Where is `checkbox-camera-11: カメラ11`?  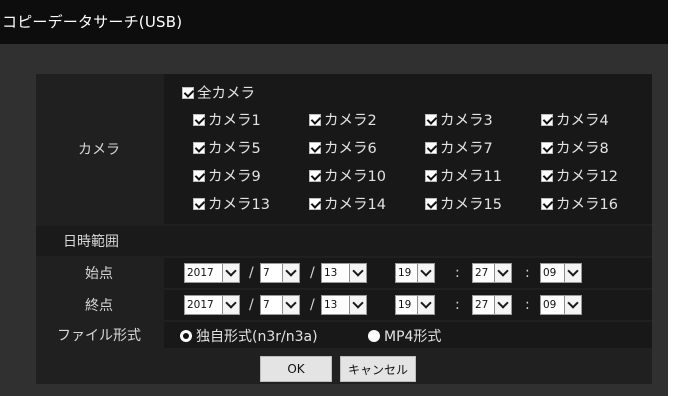
checkbox-camera-11: カメラ11 is located at coordinates (463, 175).